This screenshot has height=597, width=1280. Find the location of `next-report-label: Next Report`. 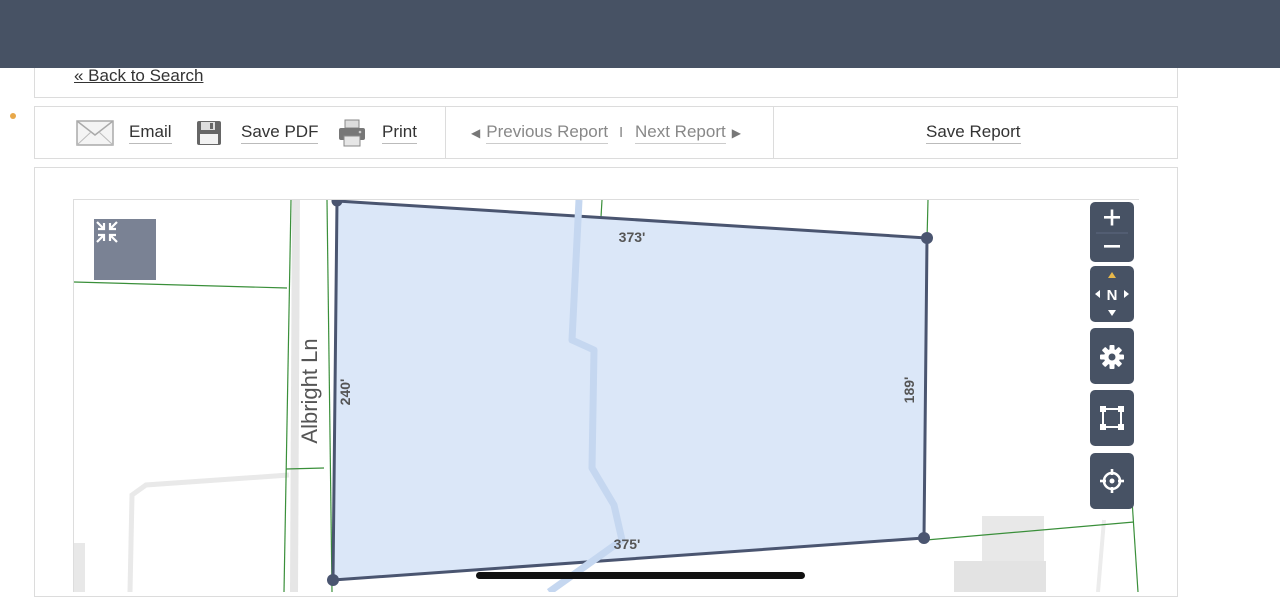

next-report-label: Next Report is located at coordinates (680, 133).